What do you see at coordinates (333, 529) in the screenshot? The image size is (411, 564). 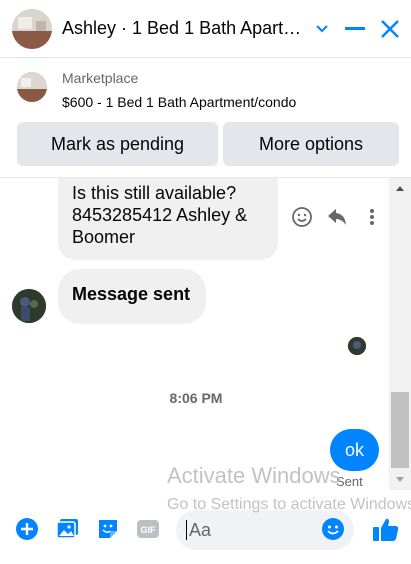 I see `emoji-icon` at bounding box center [333, 529].